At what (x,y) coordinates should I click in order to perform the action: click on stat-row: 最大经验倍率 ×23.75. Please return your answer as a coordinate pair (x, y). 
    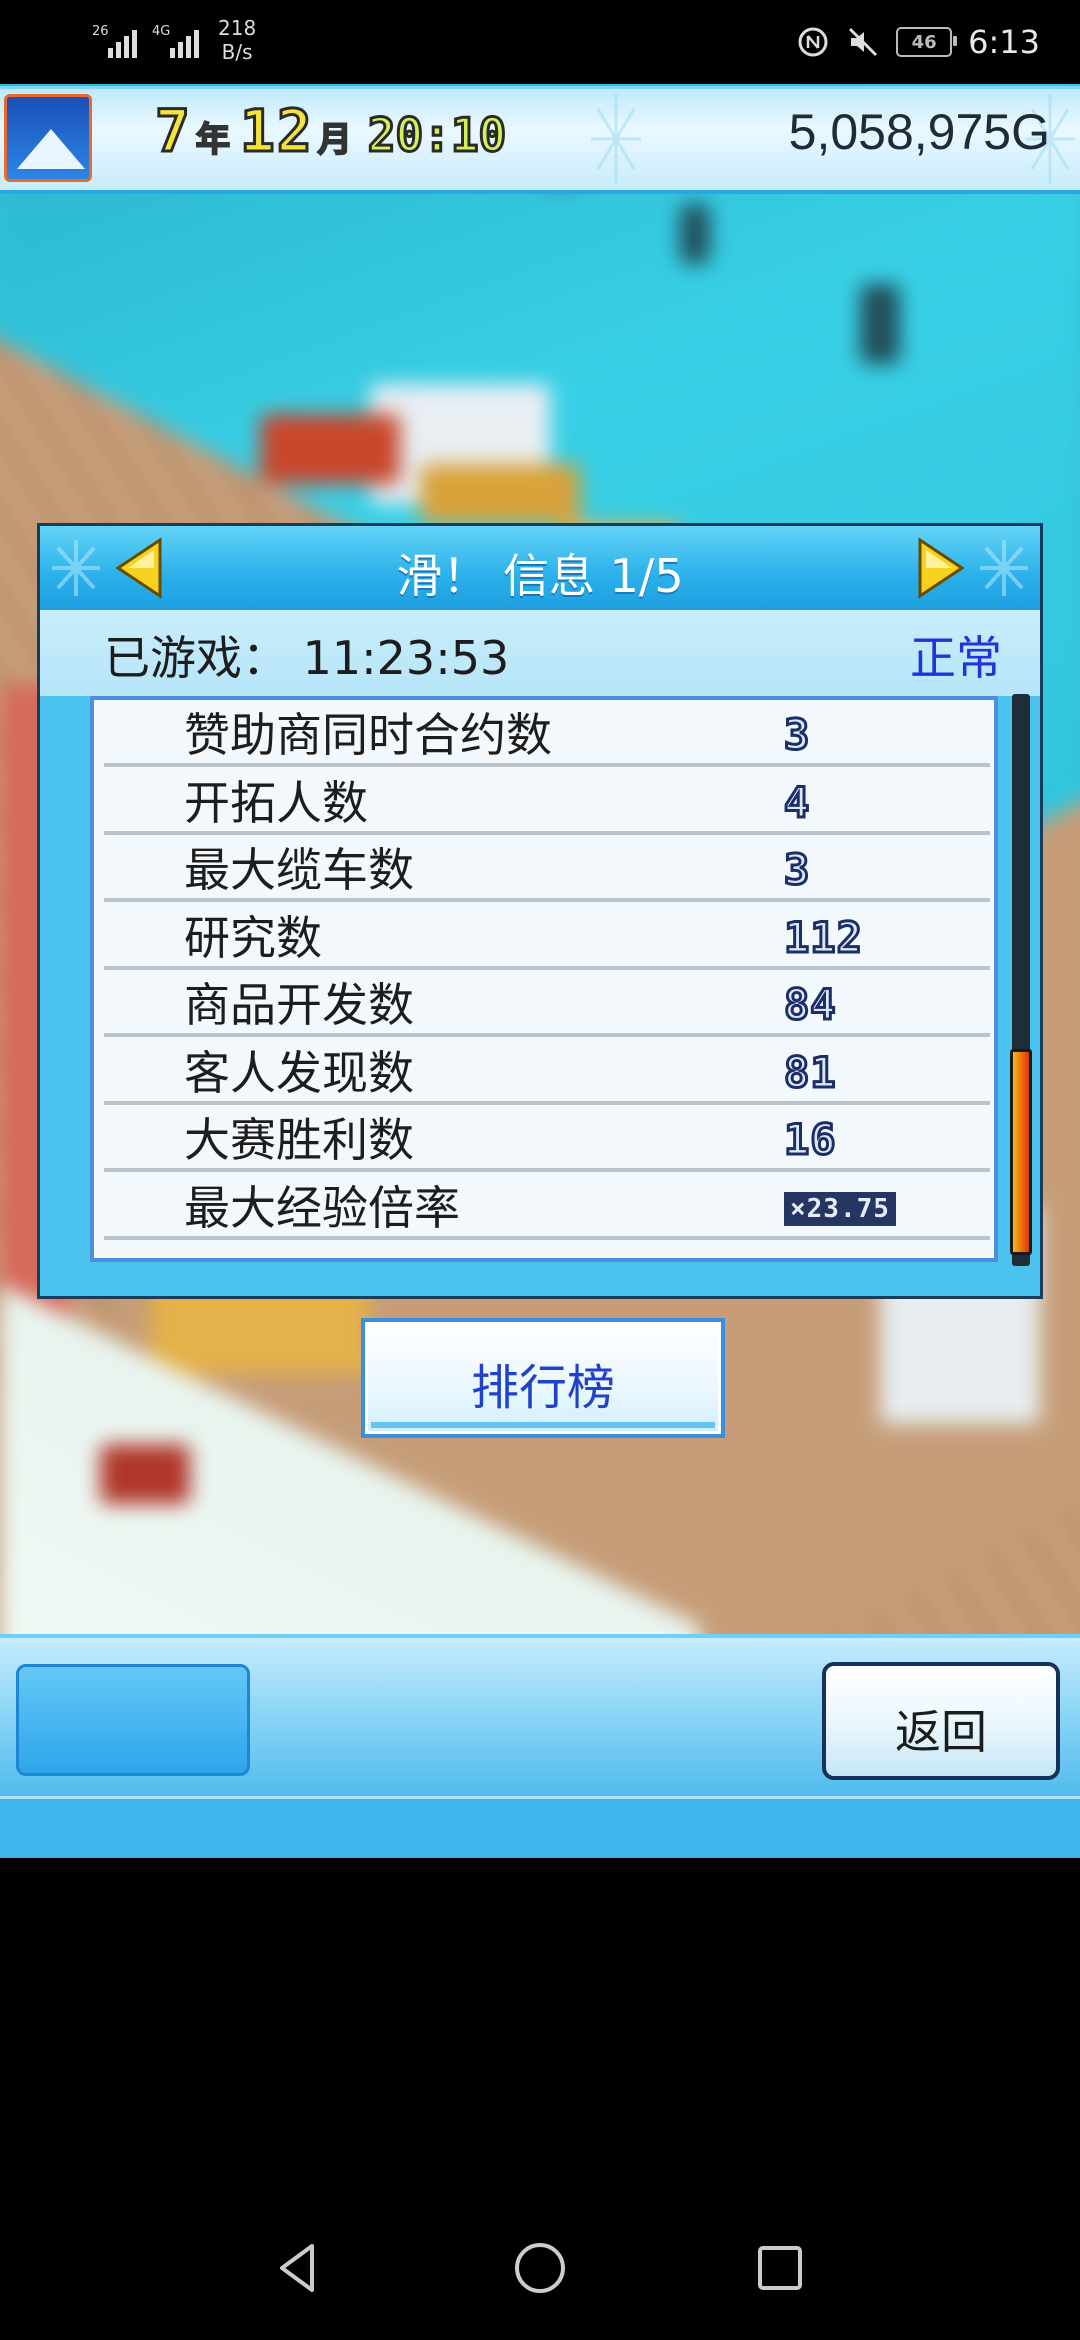
    Looking at the image, I should click on (547, 1206).